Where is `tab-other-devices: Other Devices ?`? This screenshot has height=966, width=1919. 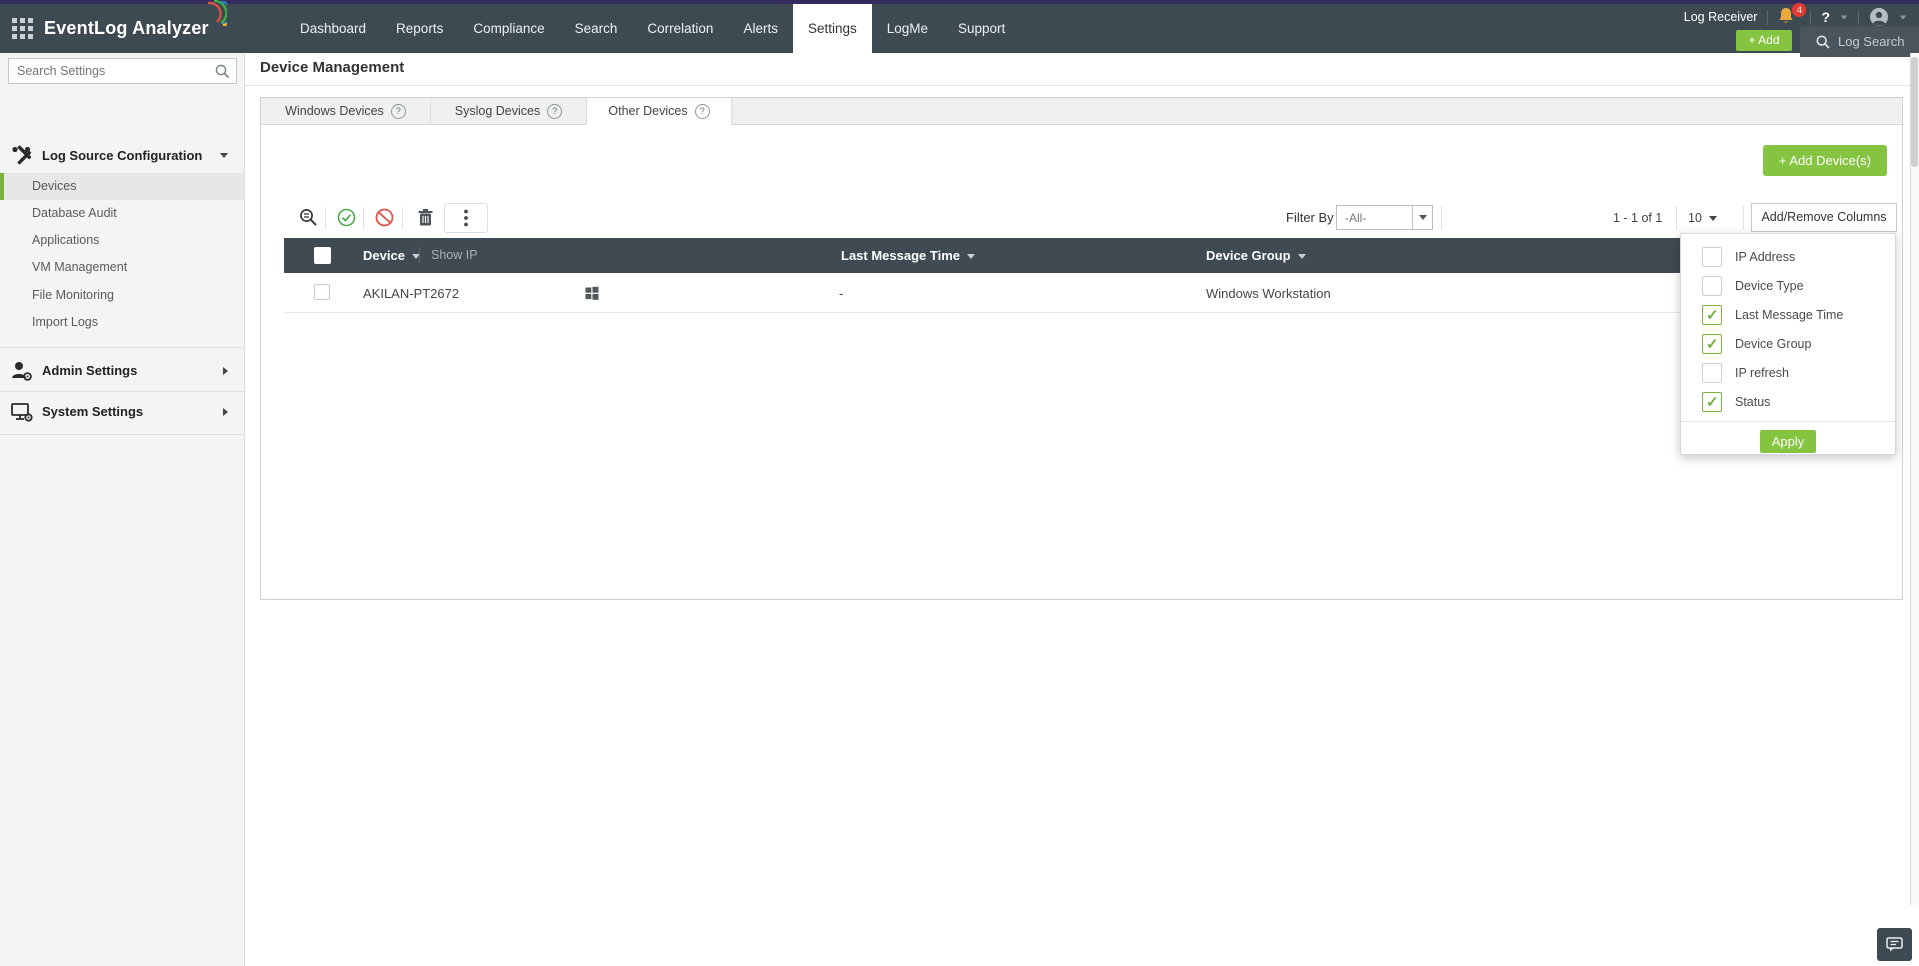
tab-other-devices: Other Devices ? is located at coordinates (659, 111).